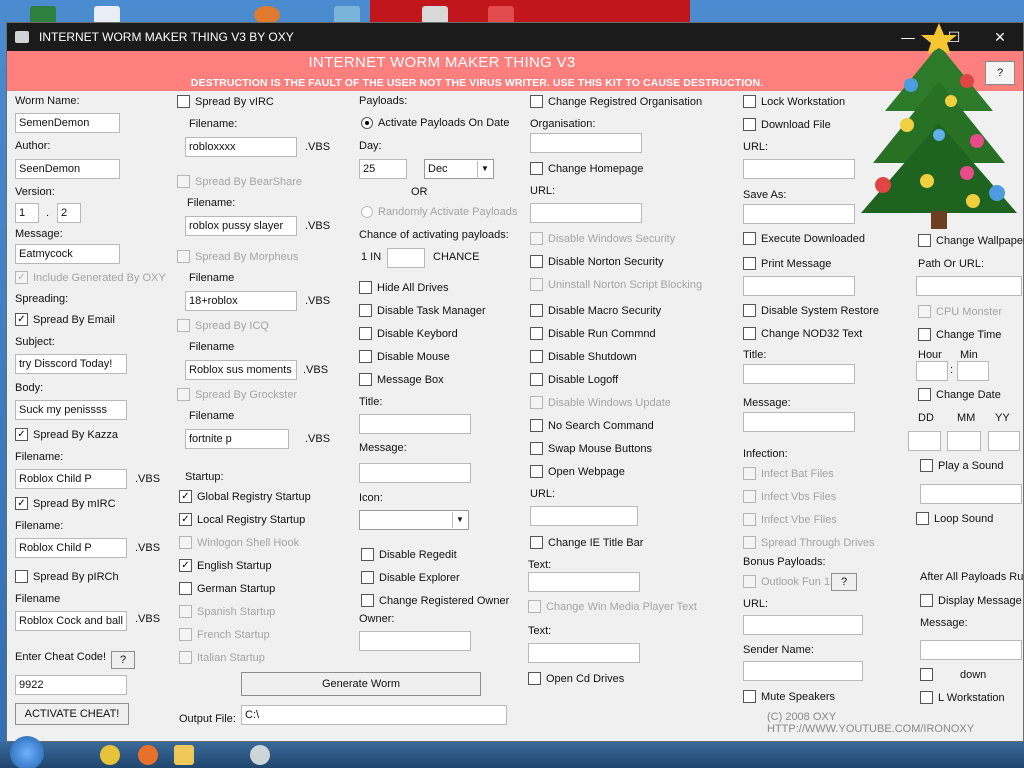  Describe the element at coordinates (71, 364) in the screenshot. I see `subject-field: try Disscord Today!` at that location.